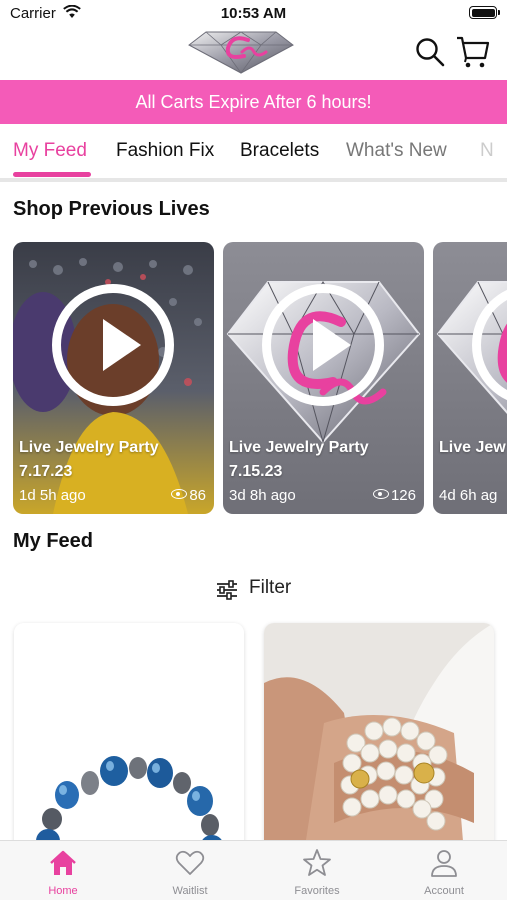 This screenshot has width=507, height=900. Describe the element at coordinates (468, 495) in the screenshot. I see `live-age: 4d 6h ag` at that location.